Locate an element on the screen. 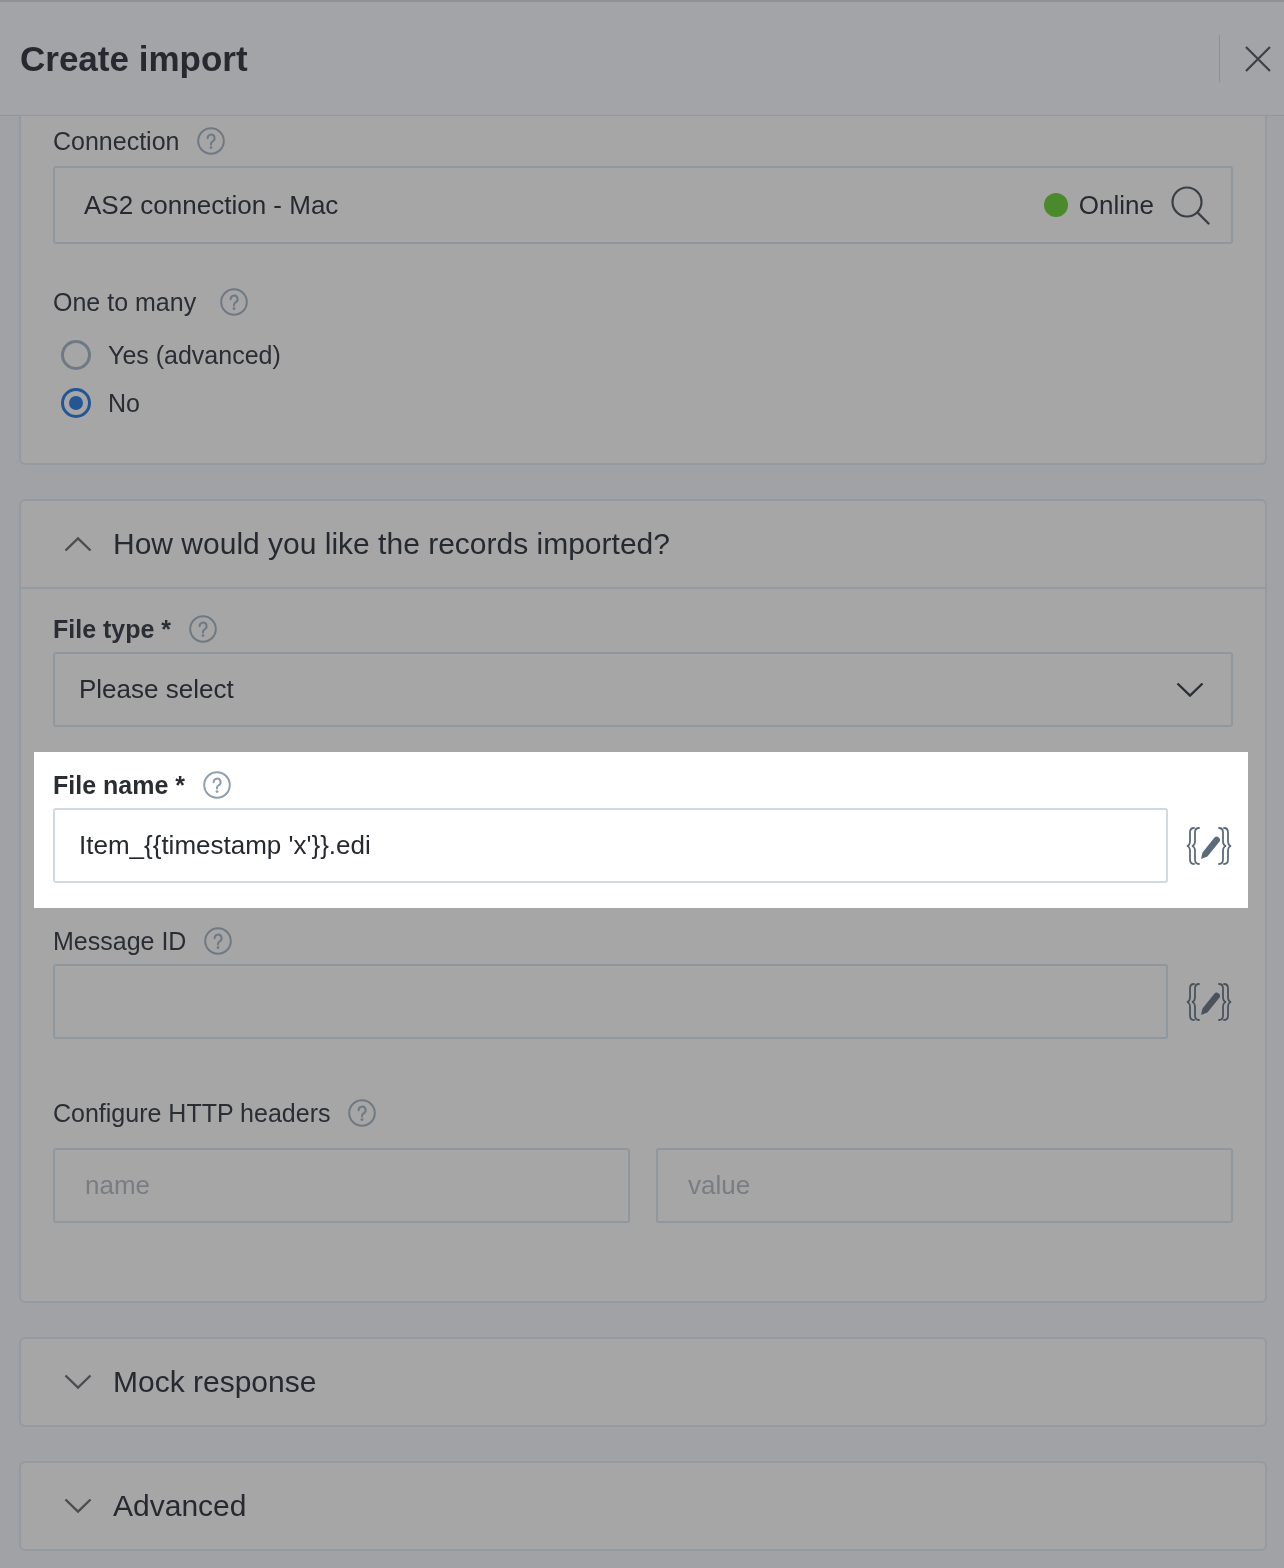  dialog-title: Create import is located at coordinates (134, 58).